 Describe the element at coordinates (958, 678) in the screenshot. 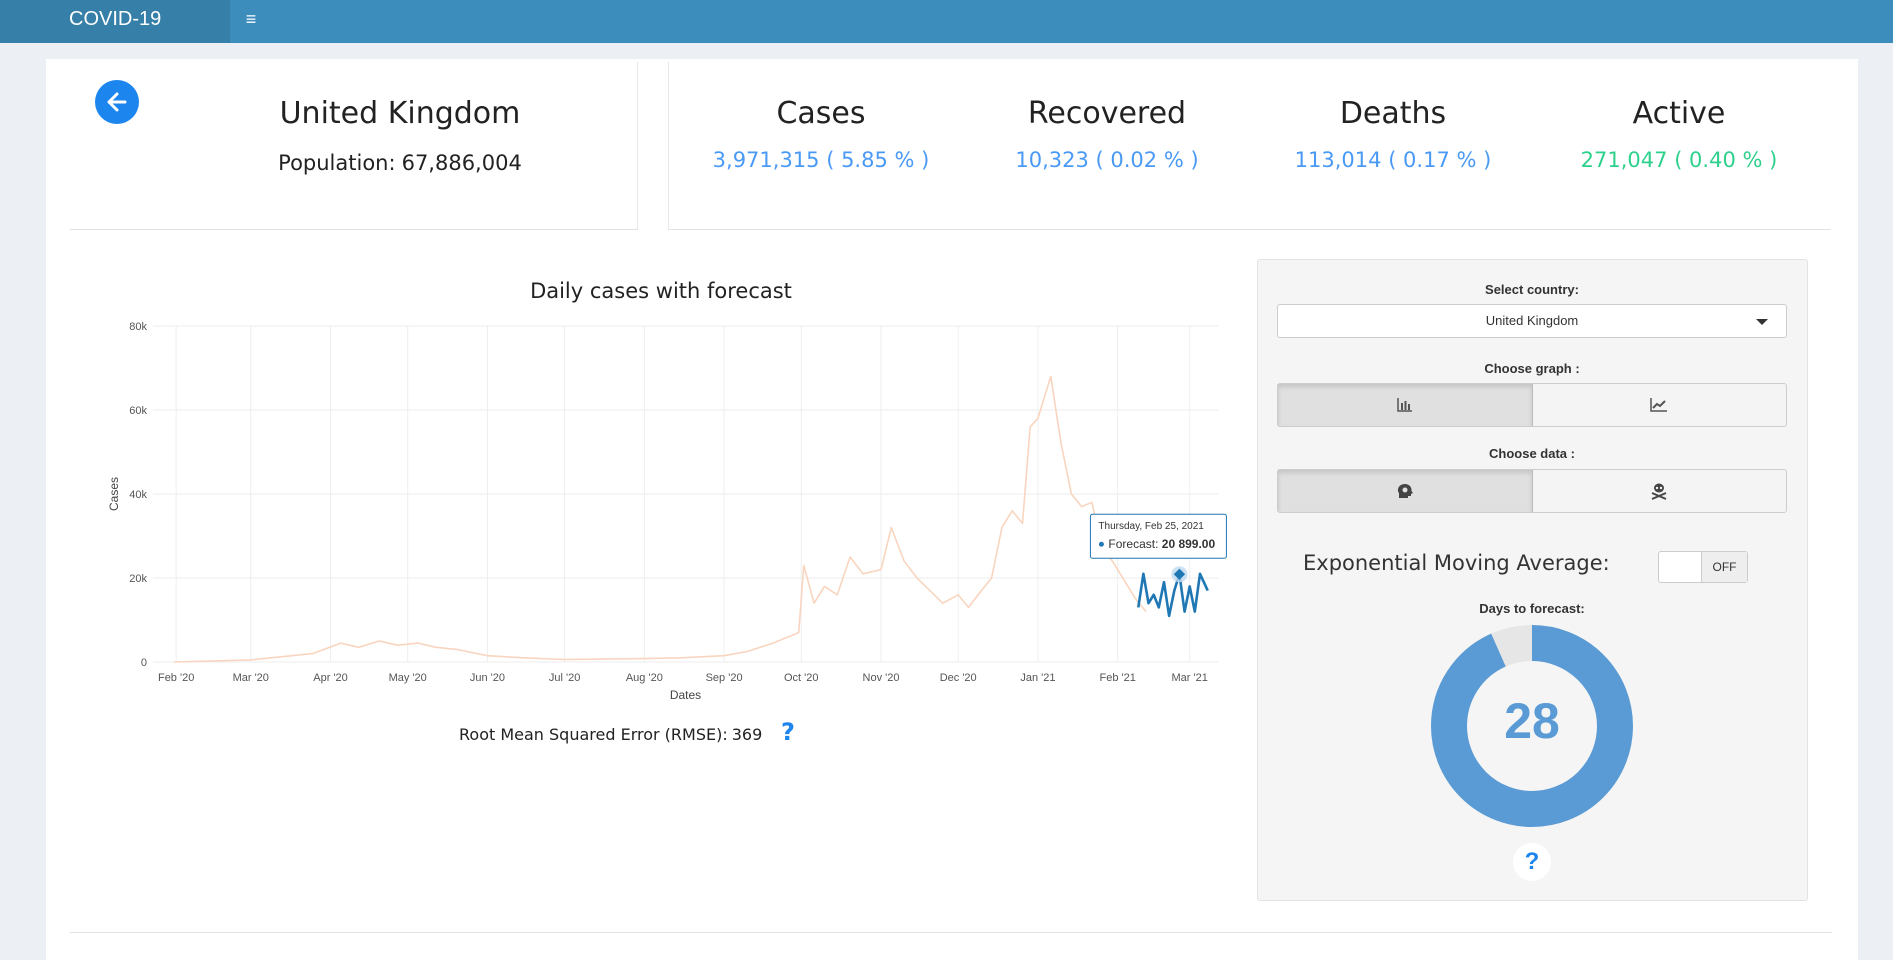

I see `x-tick-label: Dec '20` at that location.